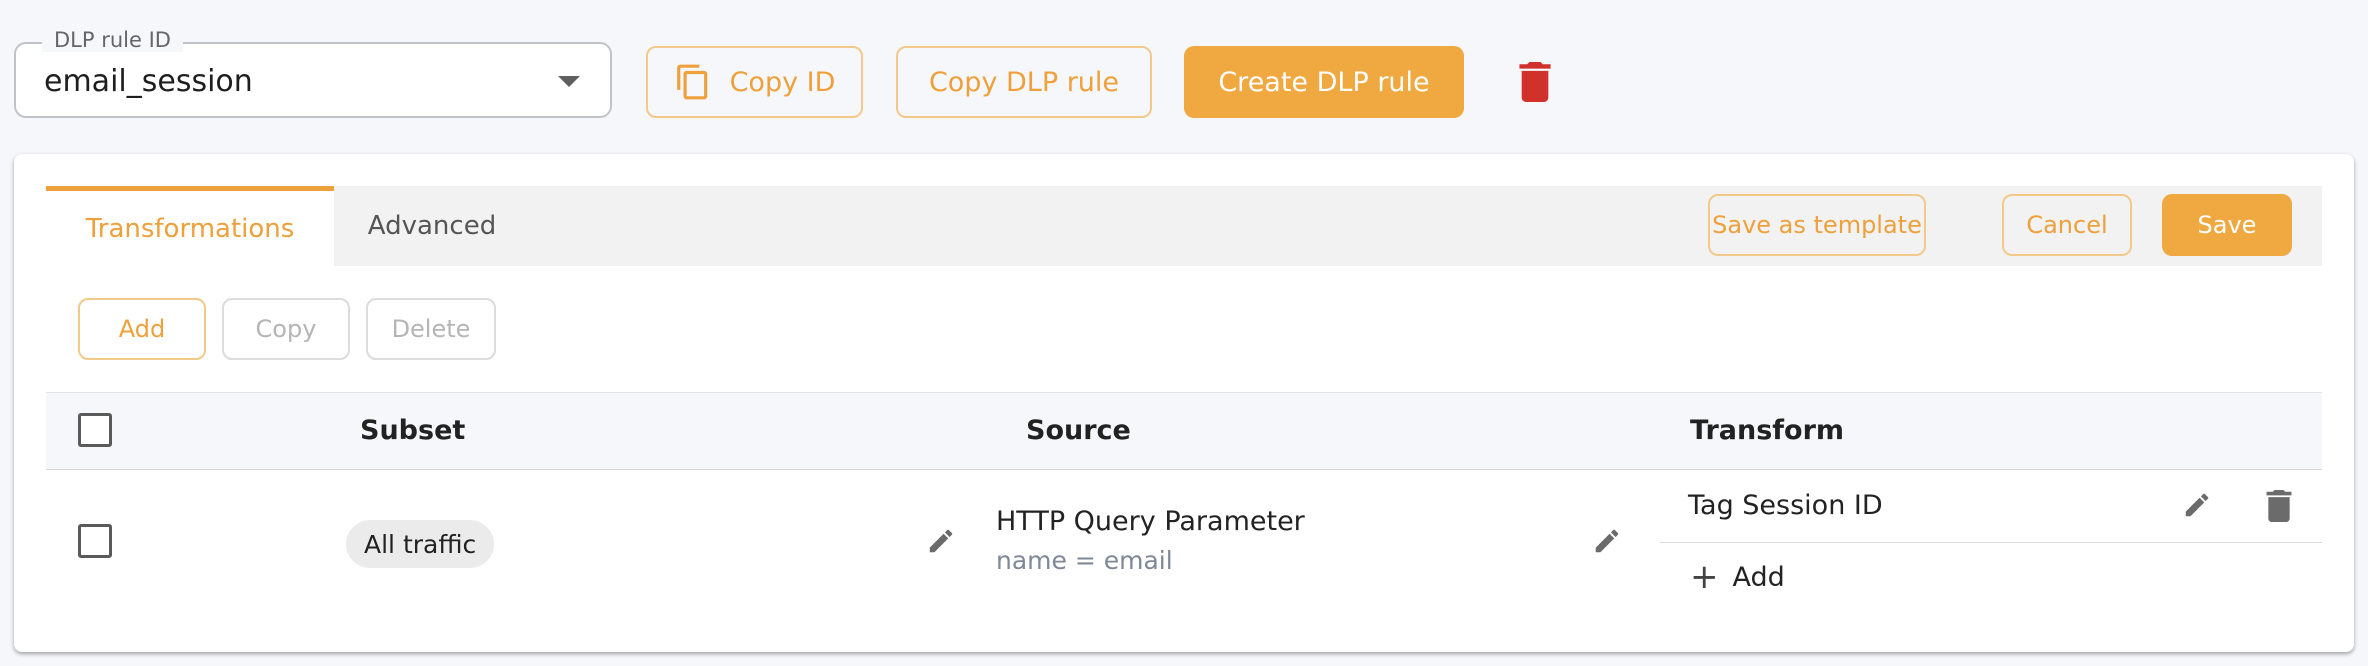 This screenshot has width=2368, height=666. What do you see at coordinates (1184, 226) in the screenshot?
I see `tab-bar: Transformations Advanced` at bounding box center [1184, 226].